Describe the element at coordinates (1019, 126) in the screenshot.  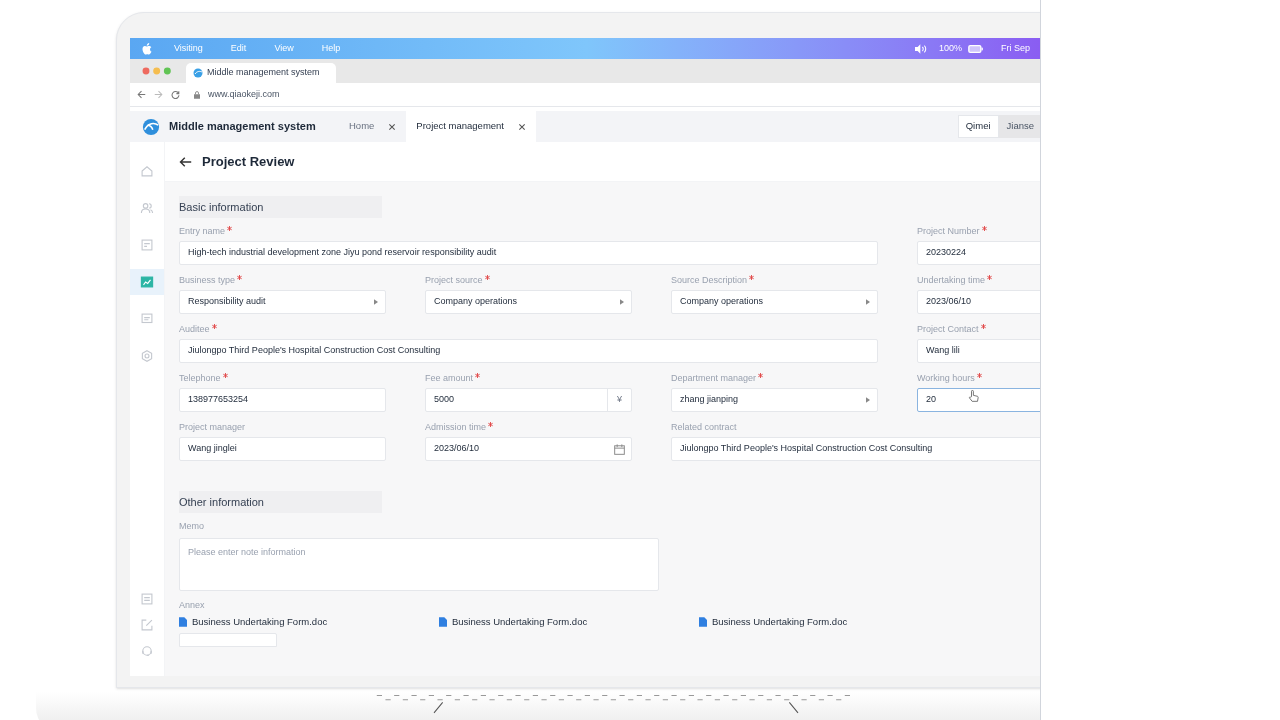
I see `user-tab: Jianse` at that location.